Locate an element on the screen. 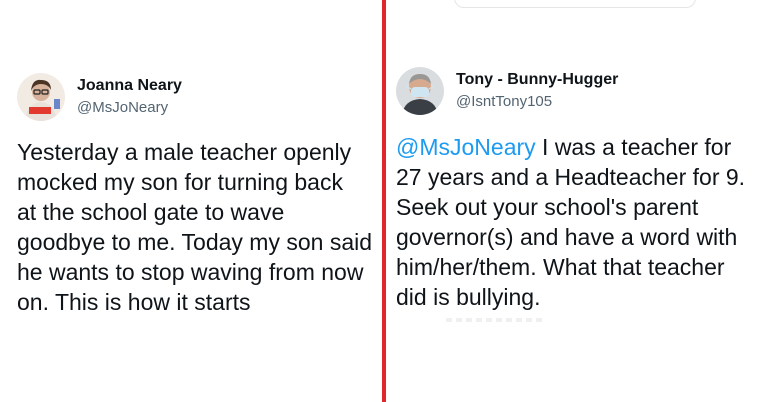 This screenshot has width=768, height=402. user-handle: @IsntTony105 is located at coordinates (537, 102).